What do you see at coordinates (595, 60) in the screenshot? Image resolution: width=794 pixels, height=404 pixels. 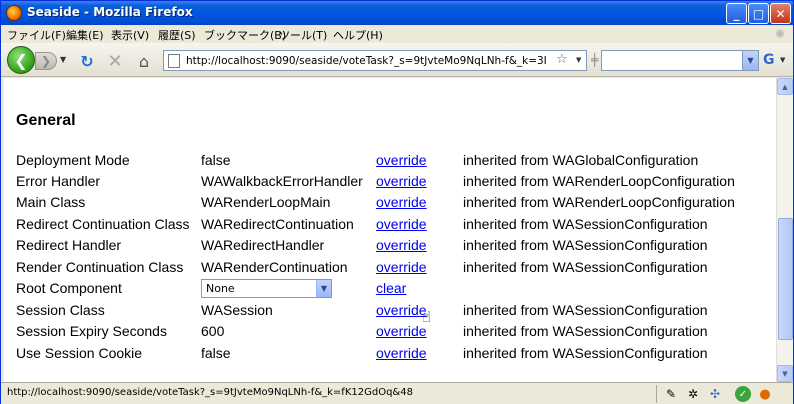 I see `toolbar-grip-icon: ╪` at bounding box center [595, 60].